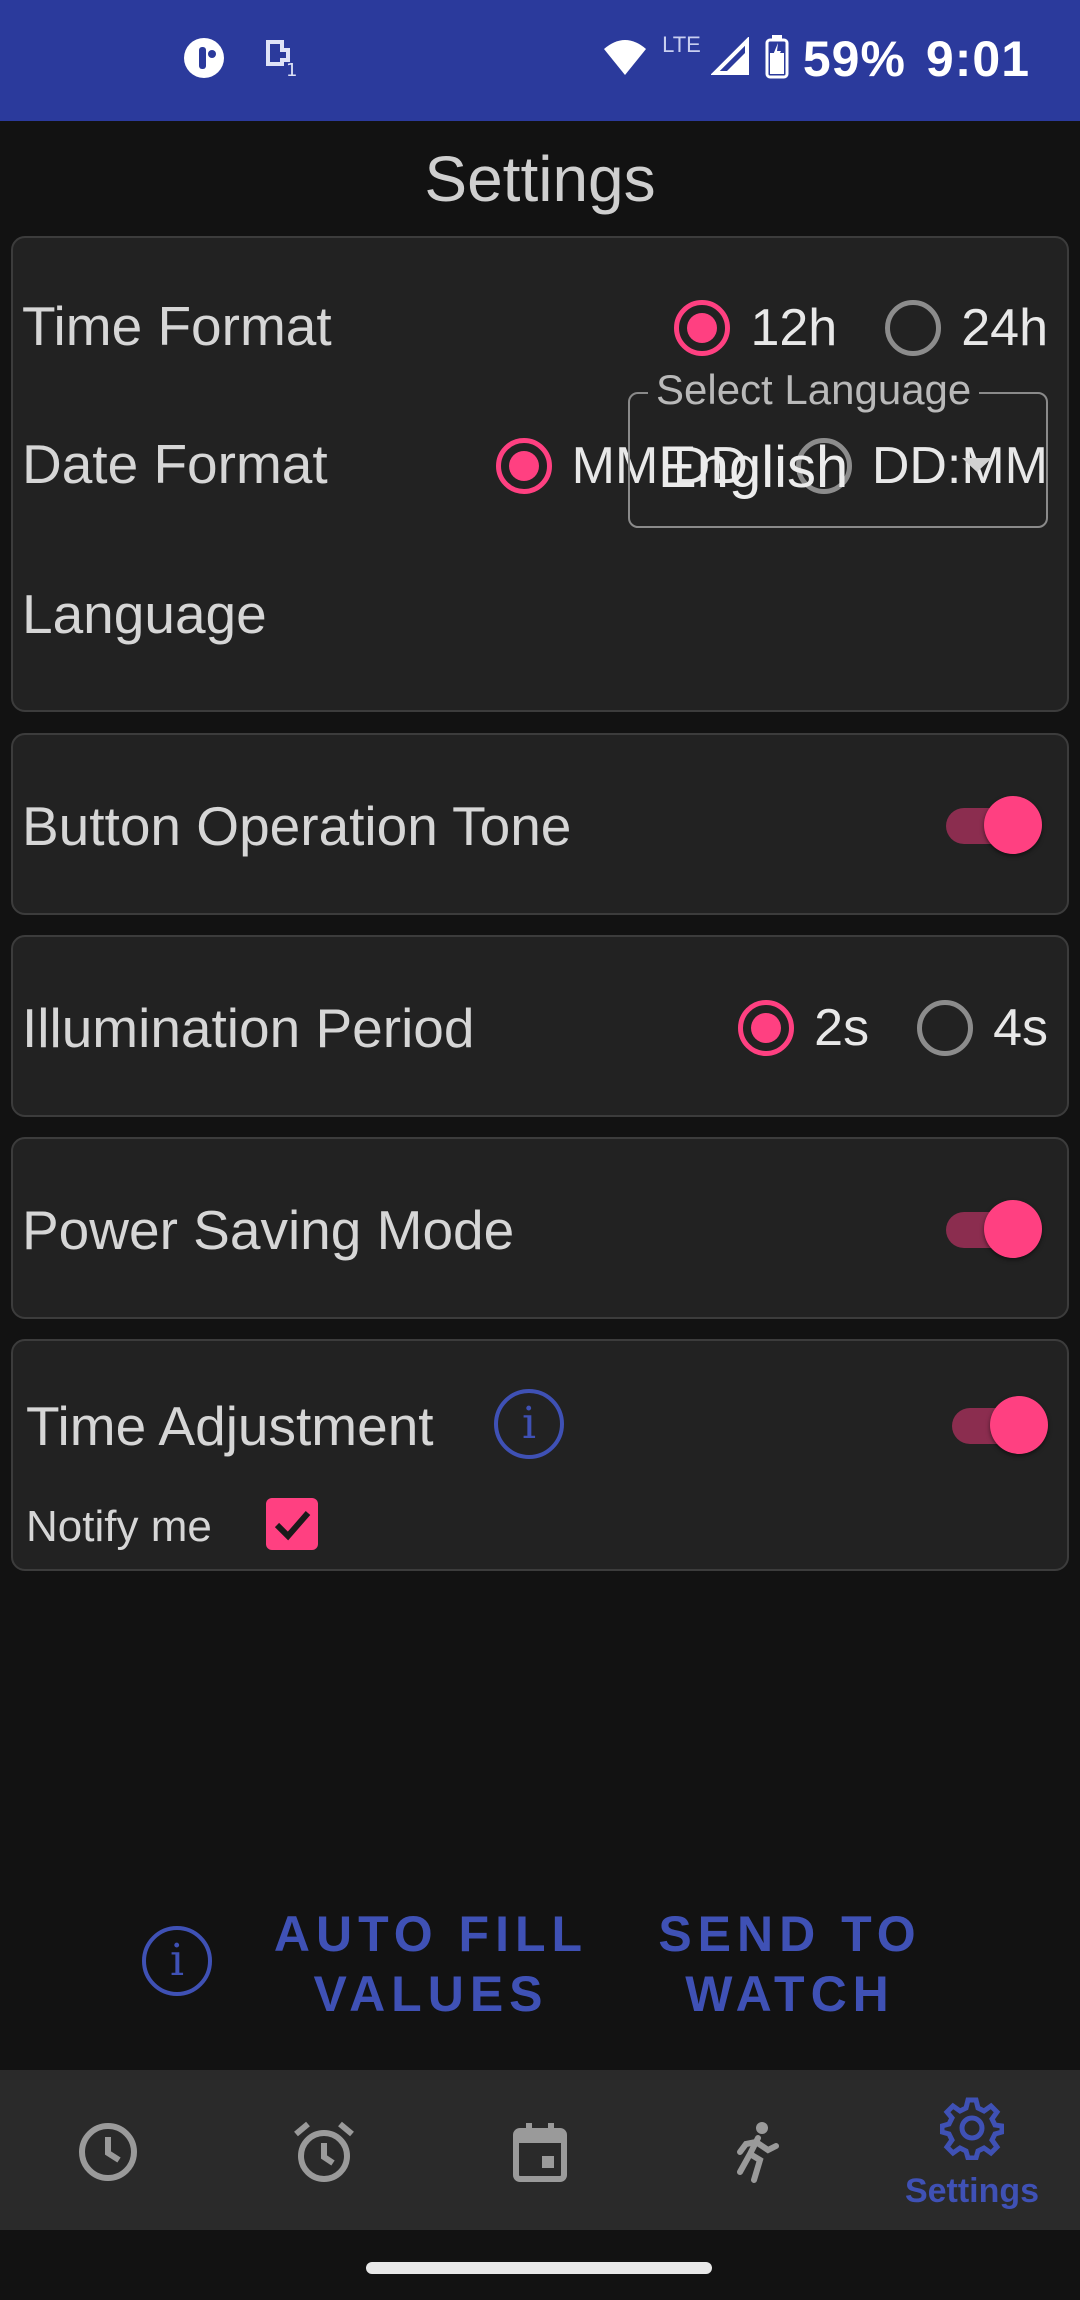 This screenshot has height=2300, width=1080. I want to click on nav-item-activity, so click(756, 2150).